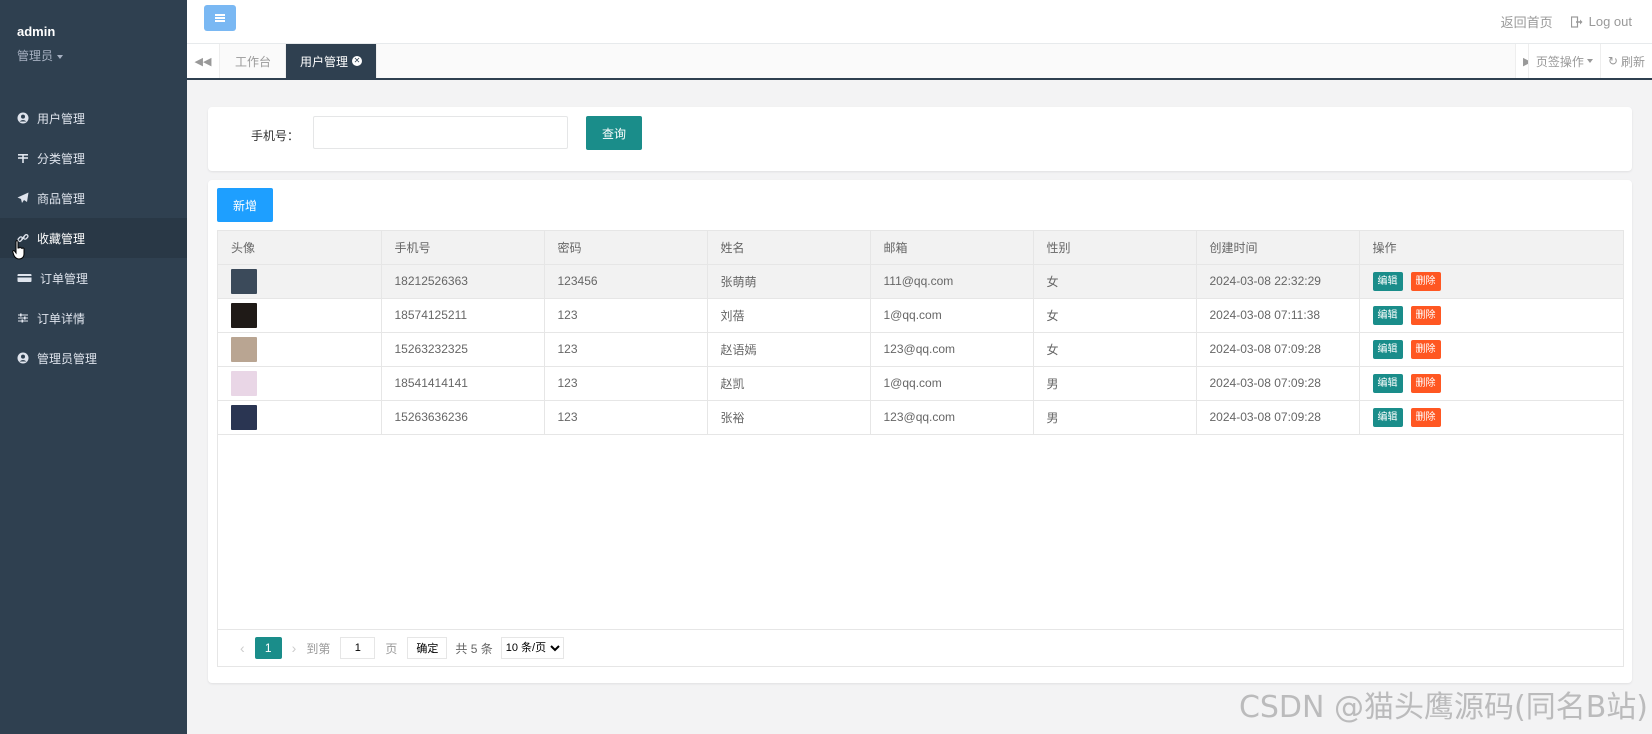 The image size is (1652, 734). Describe the element at coordinates (93, 198) in the screenshot. I see `sidebar-item-product-management: 商品管理` at that location.